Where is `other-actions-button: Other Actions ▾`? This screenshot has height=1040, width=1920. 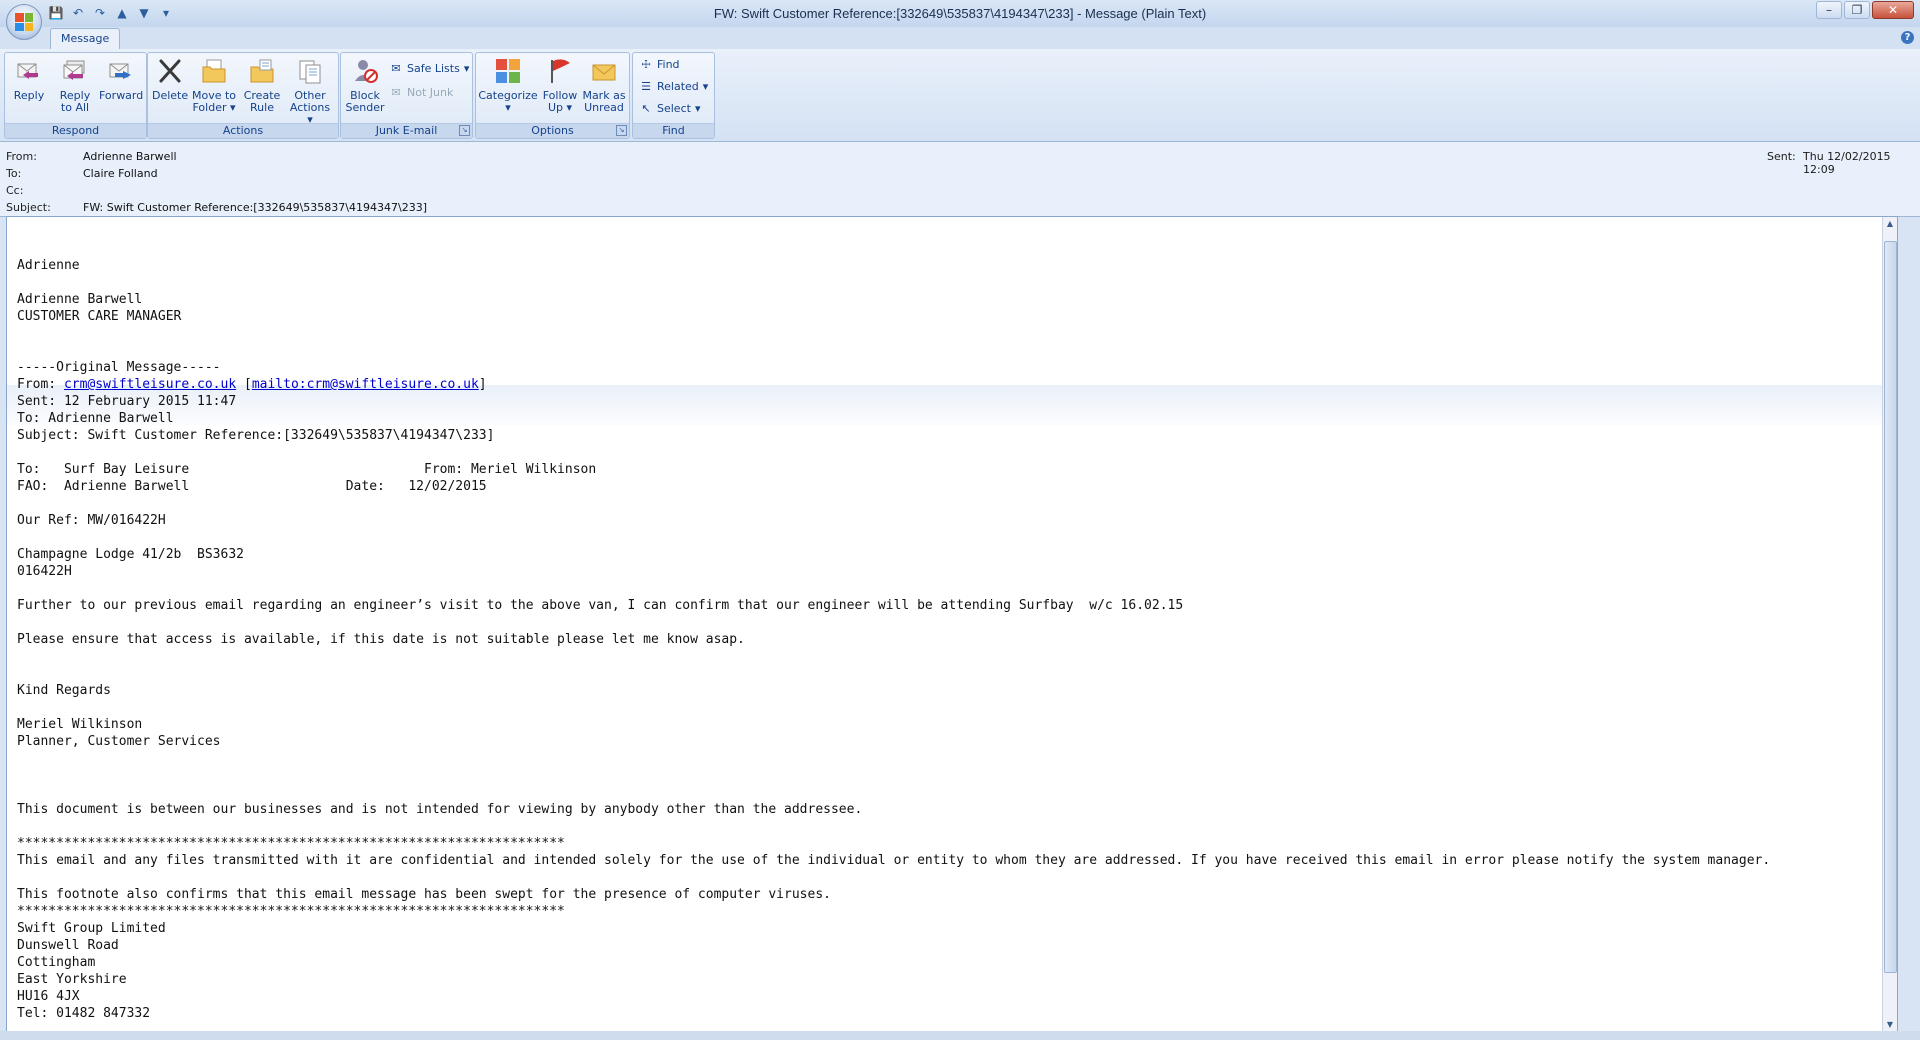 other-actions-button: Other Actions ▾ is located at coordinates (310, 90).